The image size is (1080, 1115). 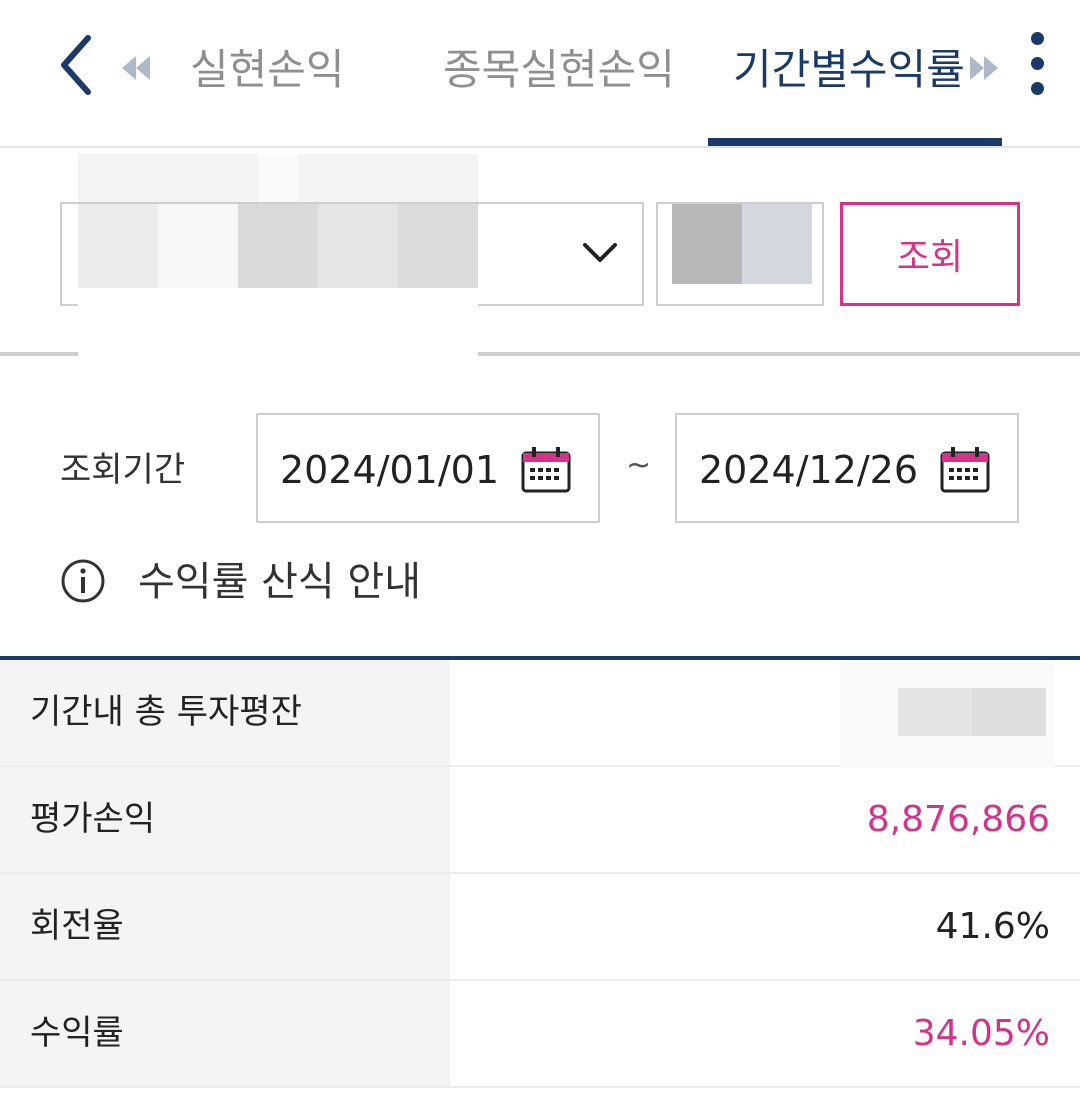 What do you see at coordinates (947, 714) in the screenshot?
I see `redacted-value` at bounding box center [947, 714].